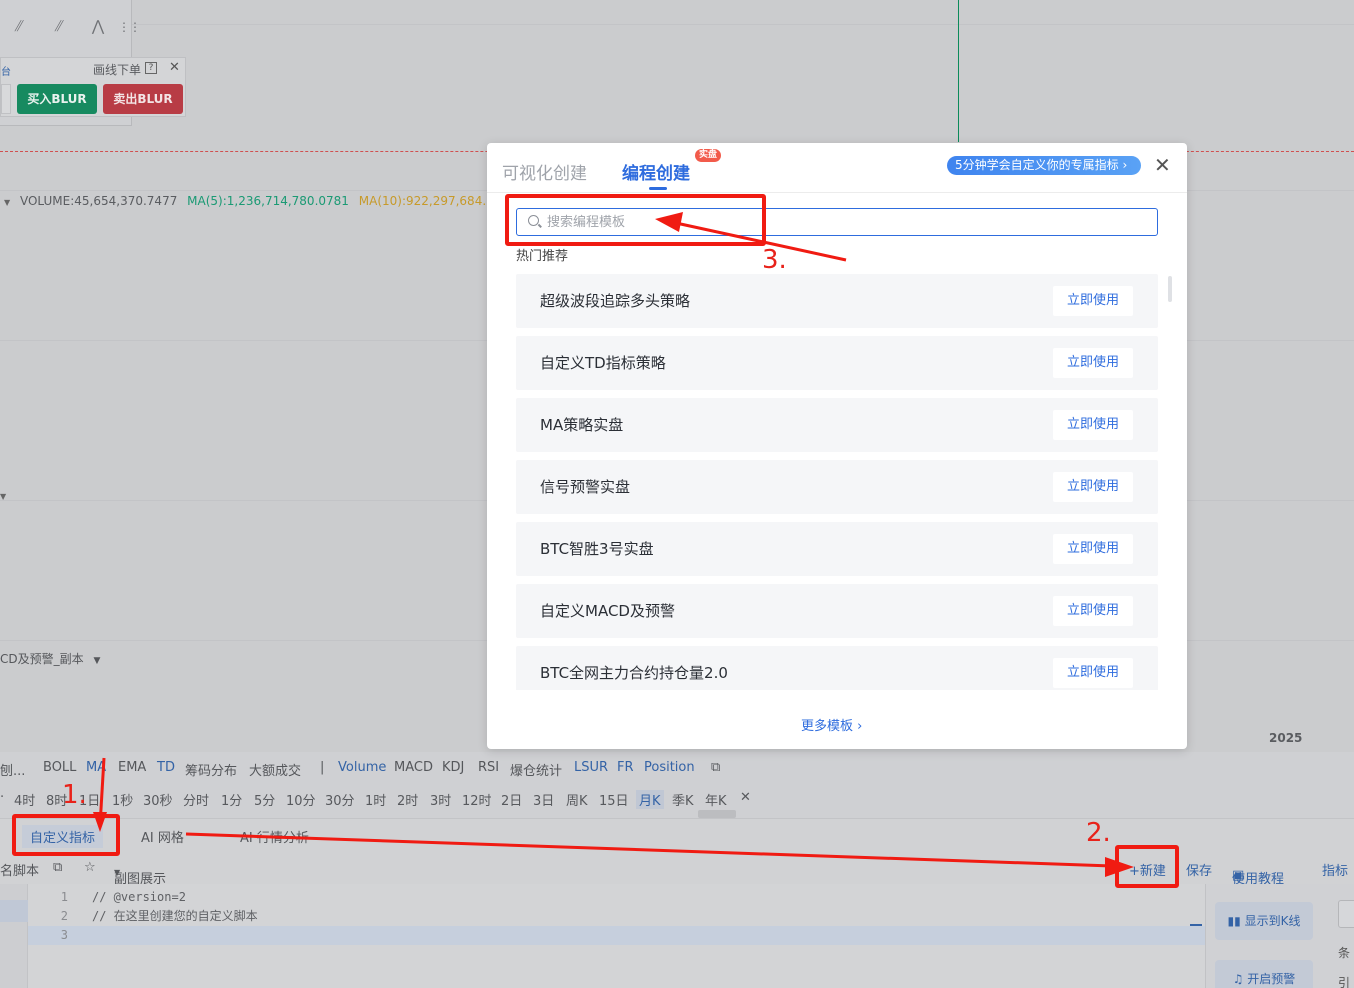 Image resolution: width=1354 pixels, height=988 pixels. Describe the element at coordinates (837, 611) in the screenshot. I see `template-item: 自定义MACD及预警 立即使用` at that location.